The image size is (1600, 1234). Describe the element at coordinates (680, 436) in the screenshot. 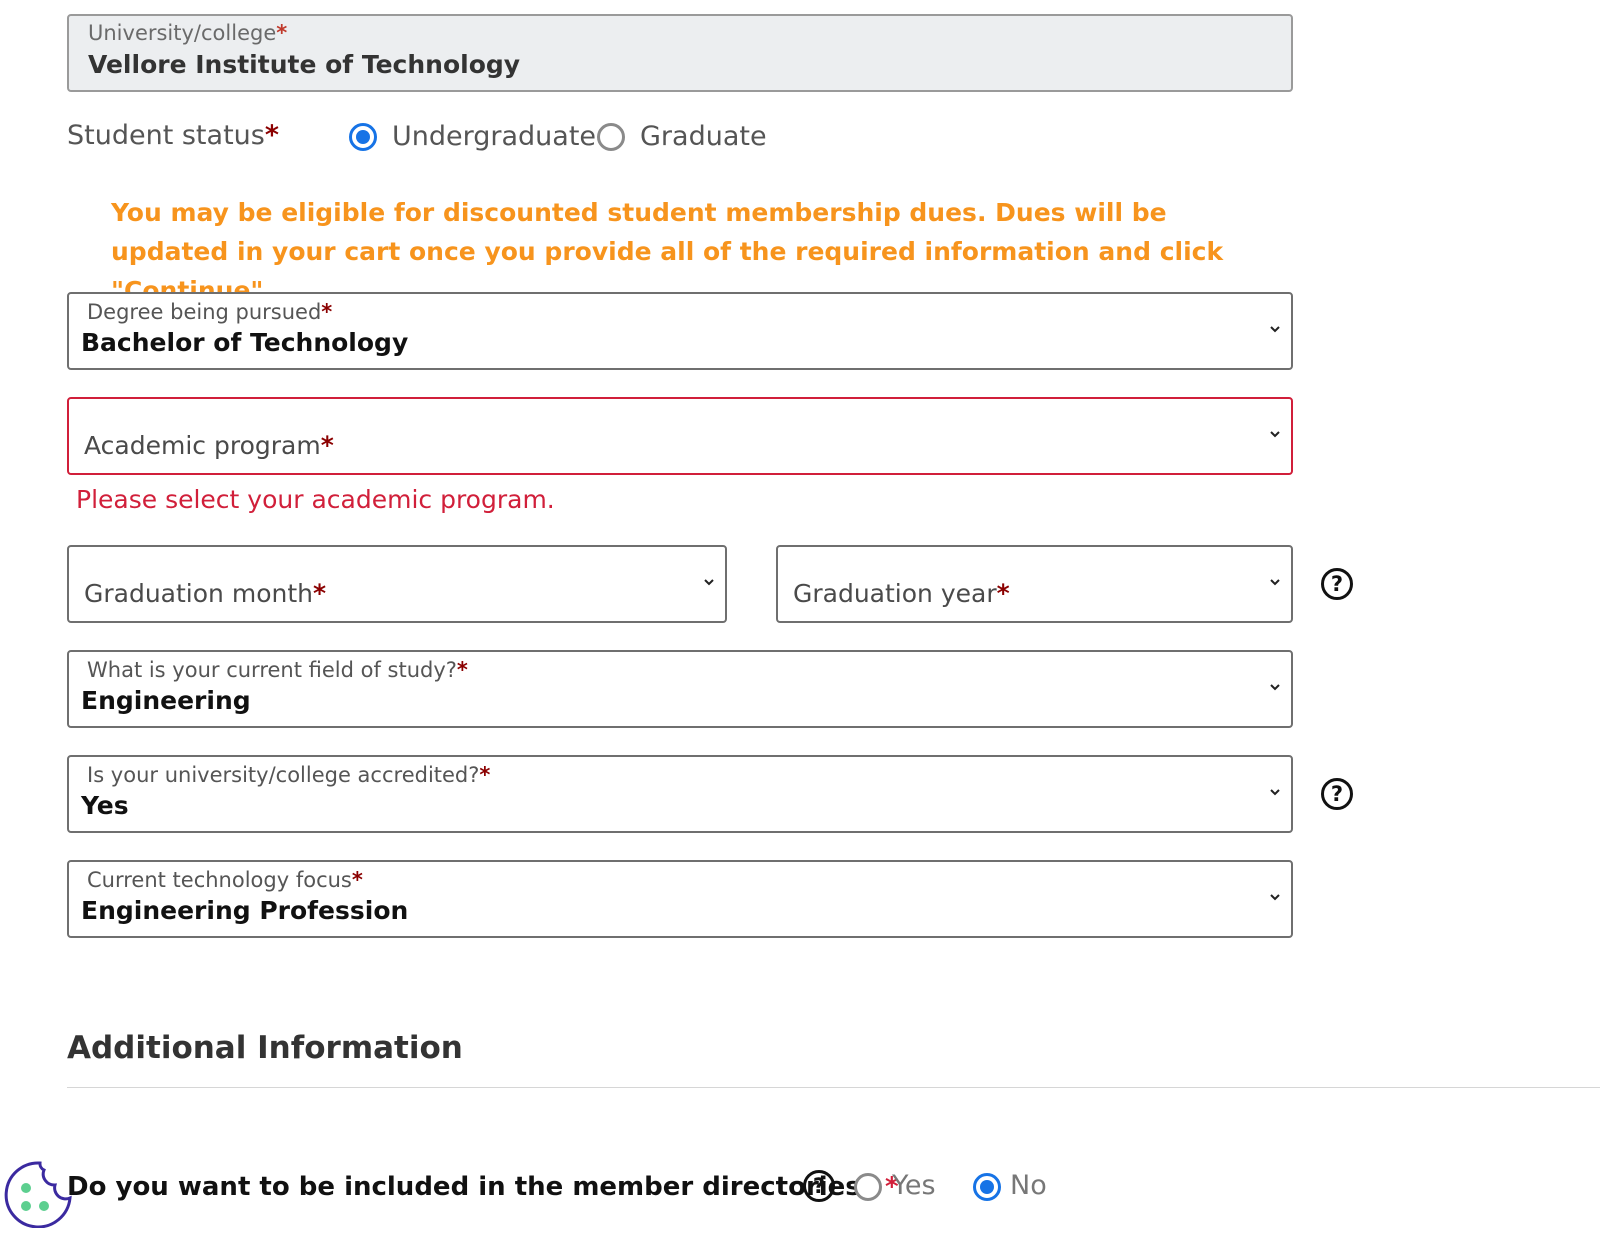

I see `academic-program-select: Academic program*` at that location.